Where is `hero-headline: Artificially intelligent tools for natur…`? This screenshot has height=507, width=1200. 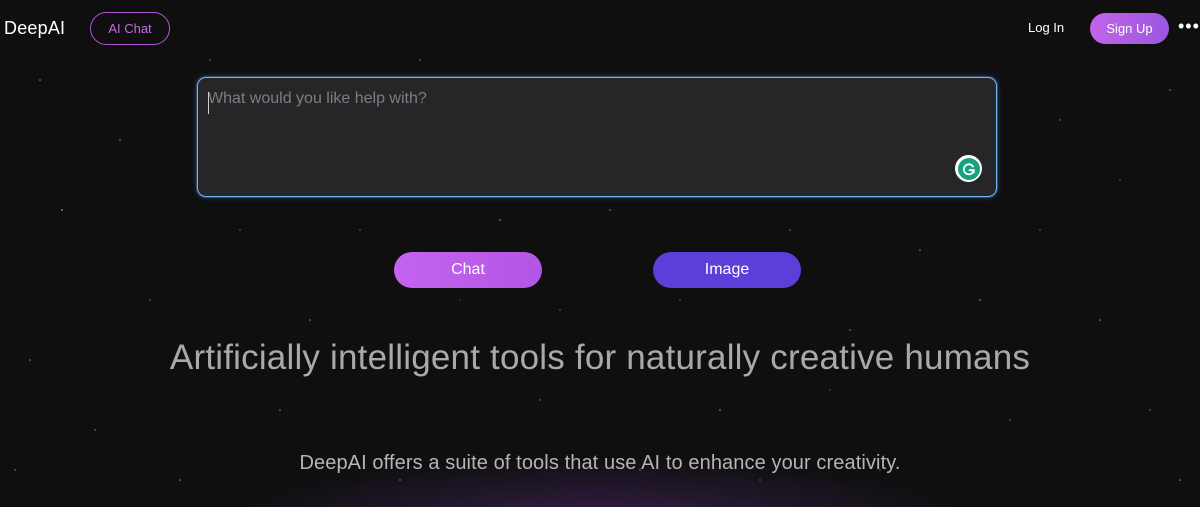
hero-headline: Artificially intelligent tools for natur… is located at coordinates (600, 357).